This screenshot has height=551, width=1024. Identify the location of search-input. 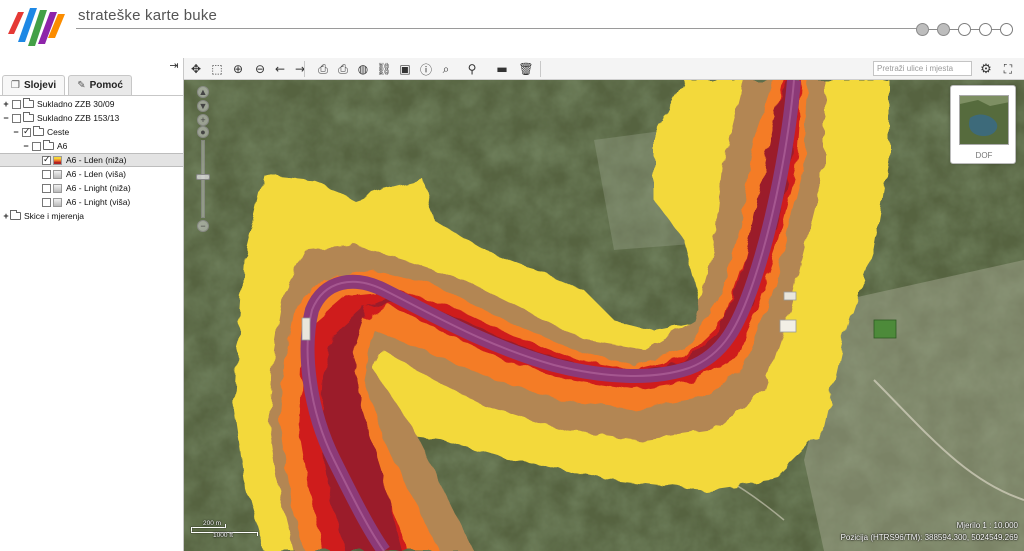
(922, 68).